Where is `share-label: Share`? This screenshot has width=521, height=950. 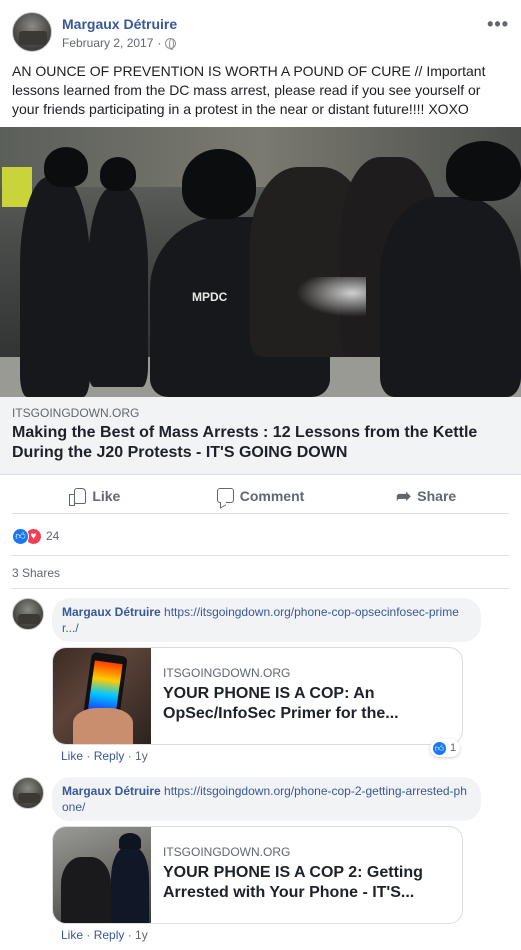 share-label: Share is located at coordinates (437, 495).